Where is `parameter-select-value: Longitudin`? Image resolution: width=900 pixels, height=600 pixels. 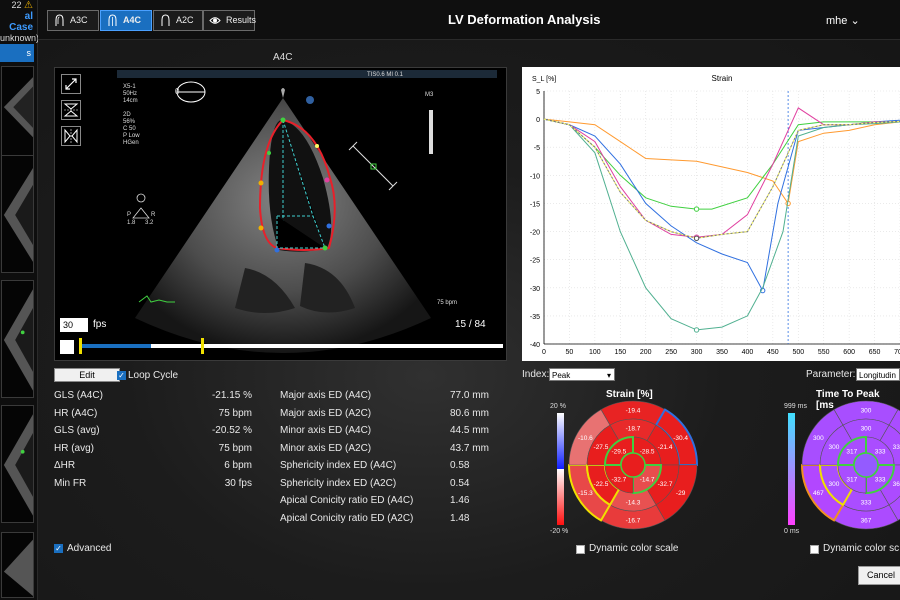
parameter-select-value: Longitudin is located at coordinates (877, 375).